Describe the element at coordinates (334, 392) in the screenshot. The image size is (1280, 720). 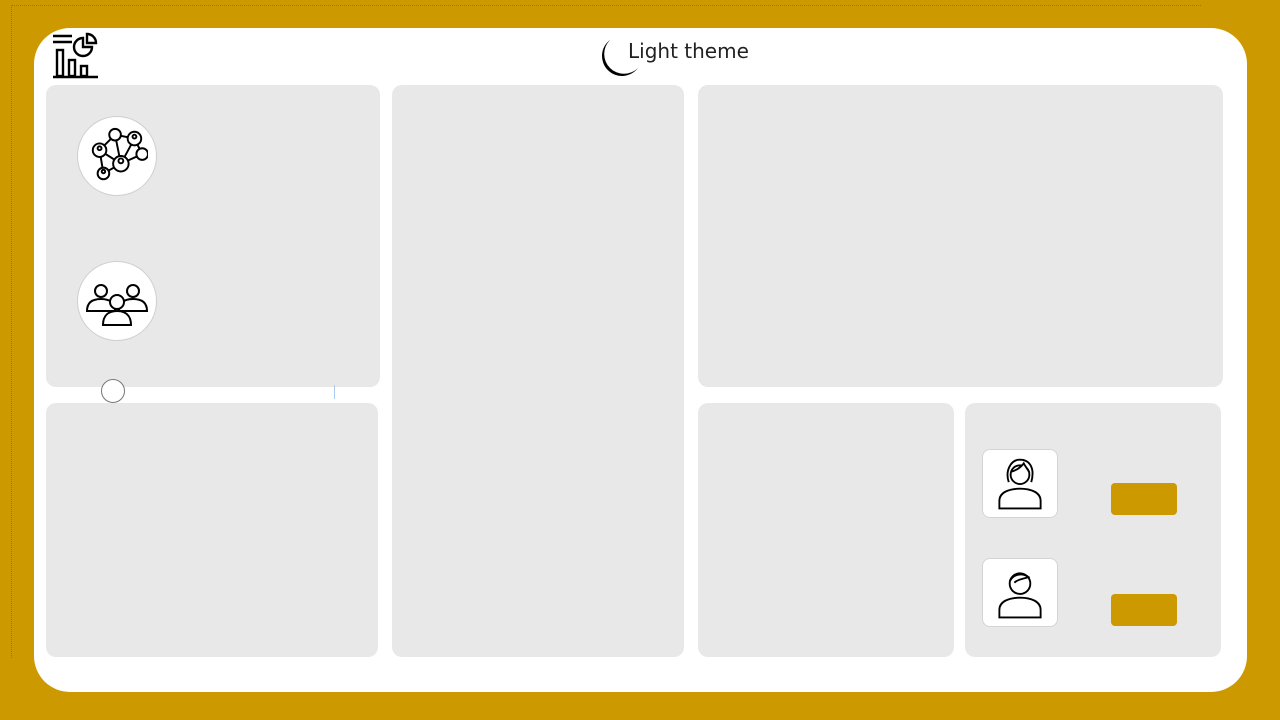
I see `text-caret` at that location.